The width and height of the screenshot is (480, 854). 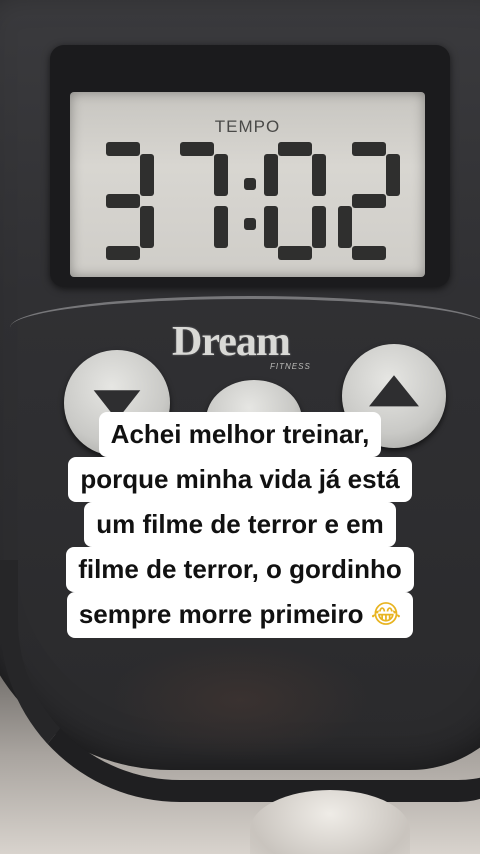 I want to click on caption-line-3: um filme de terror e em, so click(x=240, y=524).